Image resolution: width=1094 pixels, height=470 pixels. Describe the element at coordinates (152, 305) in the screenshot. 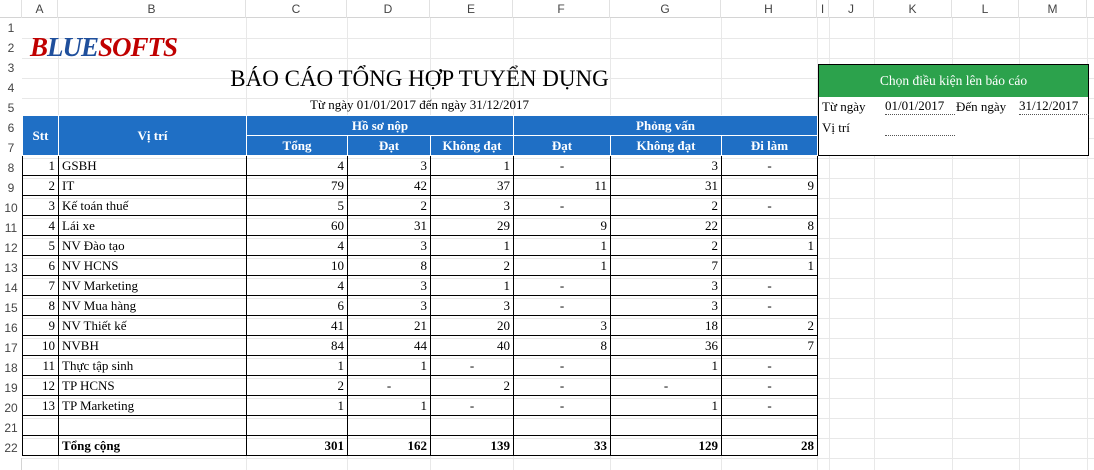

I see `row-position: NV Mua hàng` at that location.